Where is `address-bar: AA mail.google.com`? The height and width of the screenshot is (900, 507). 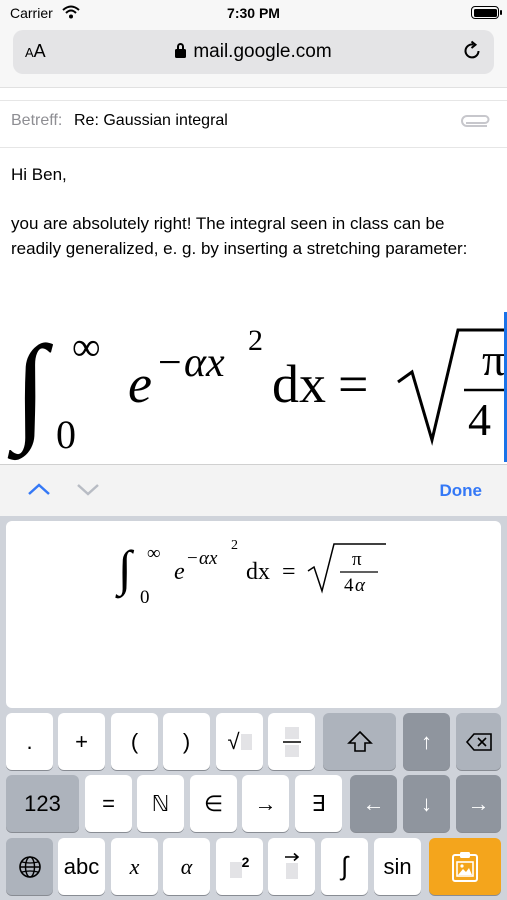 address-bar: AA mail.google.com is located at coordinates (253, 52).